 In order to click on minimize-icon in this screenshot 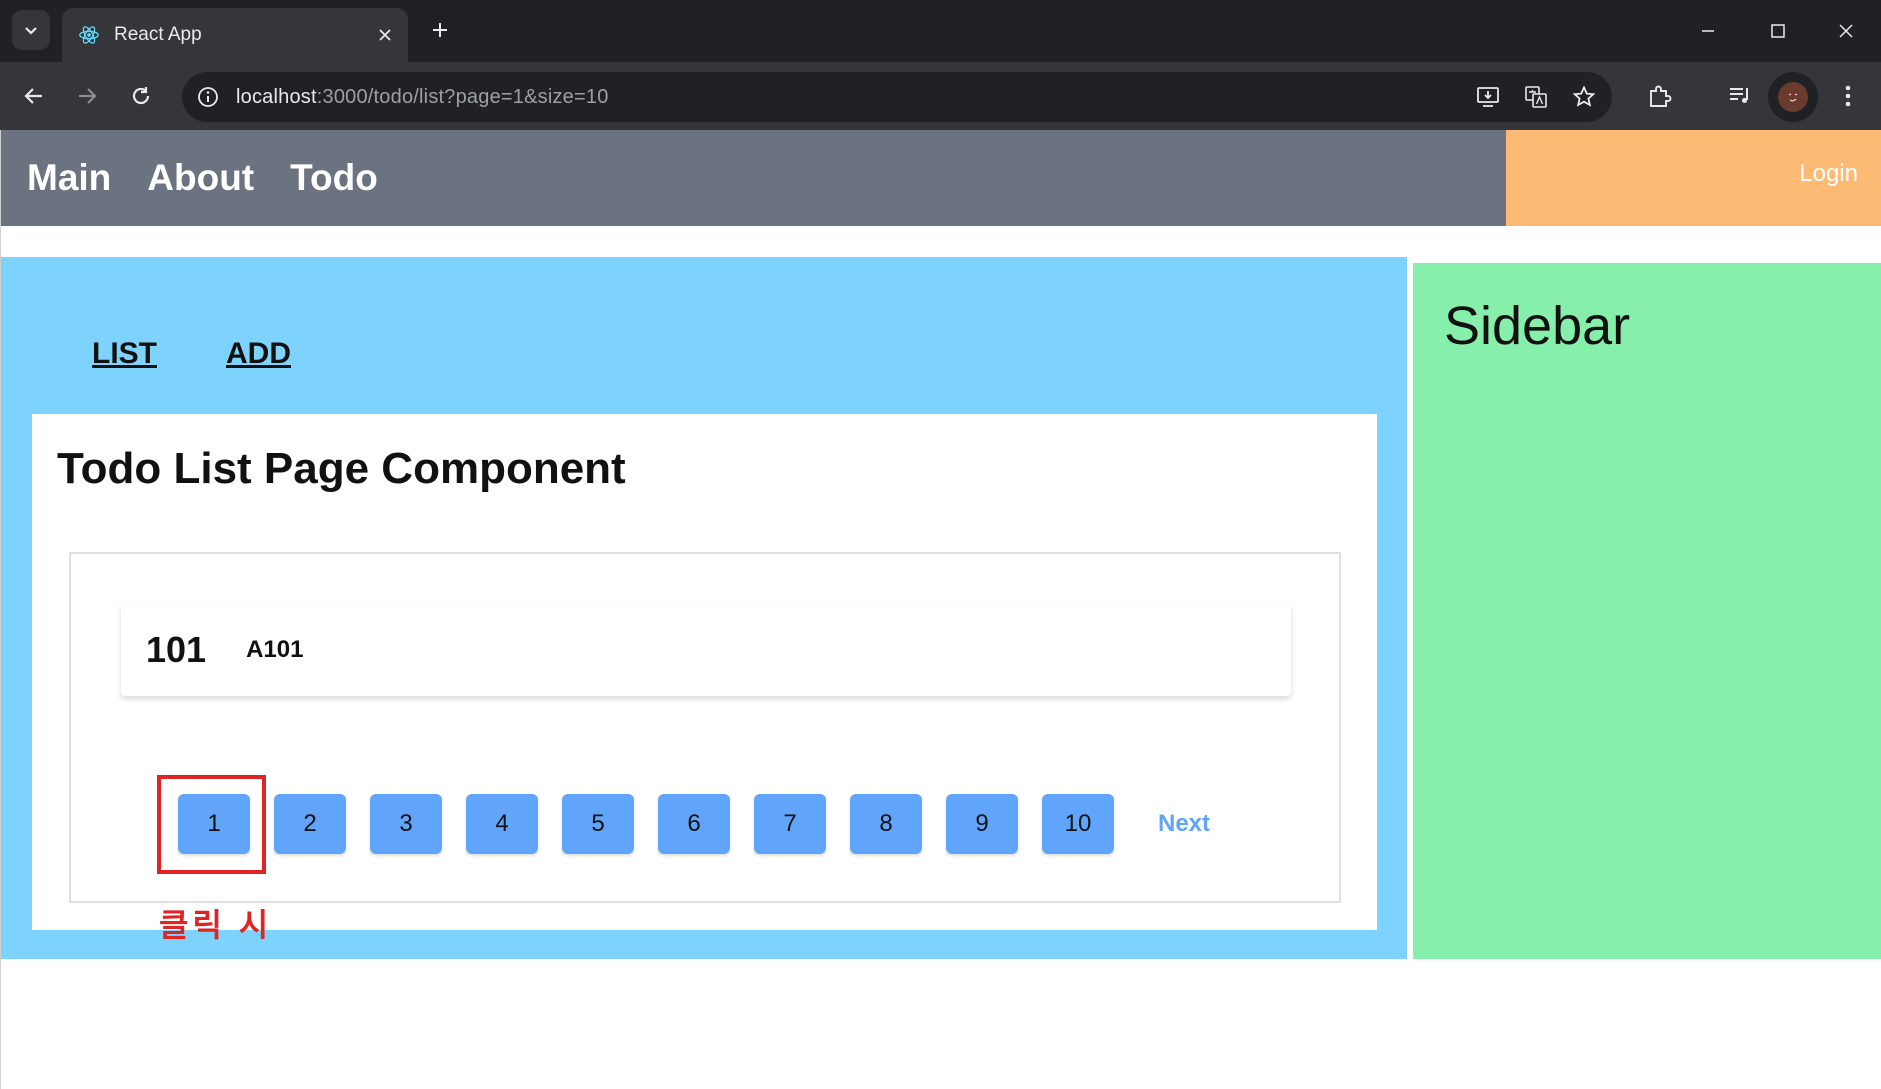, I will do `click(1708, 31)`.